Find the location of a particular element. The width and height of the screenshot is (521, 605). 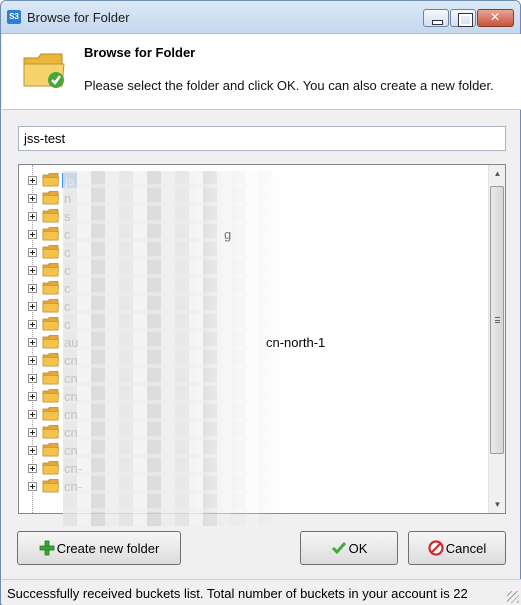

scroll-grip-icon is located at coordinates (497, 320).